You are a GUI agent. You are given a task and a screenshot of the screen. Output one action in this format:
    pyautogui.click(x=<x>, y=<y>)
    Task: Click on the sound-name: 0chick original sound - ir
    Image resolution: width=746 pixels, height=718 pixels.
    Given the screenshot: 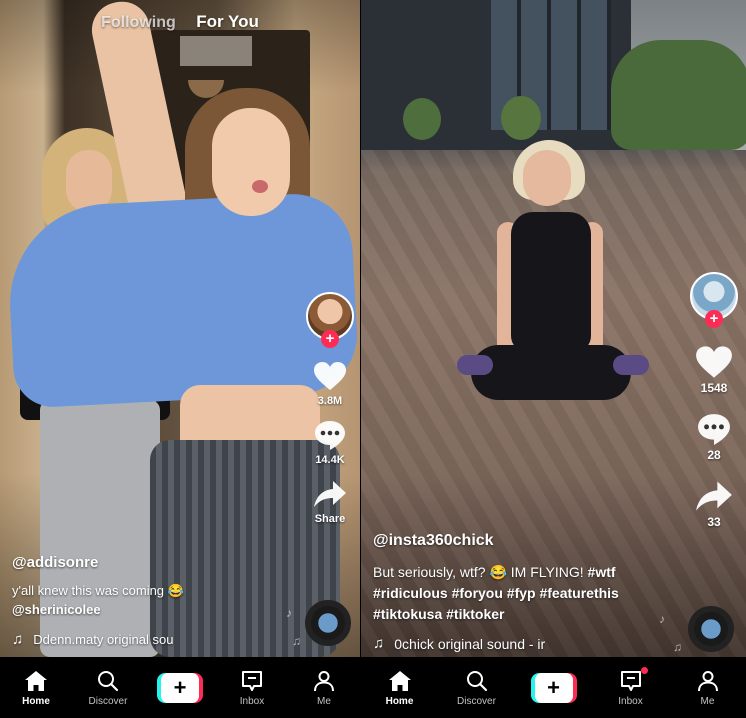 What is the action you would take?
    pyautogui.click(x=470, y=643)
    